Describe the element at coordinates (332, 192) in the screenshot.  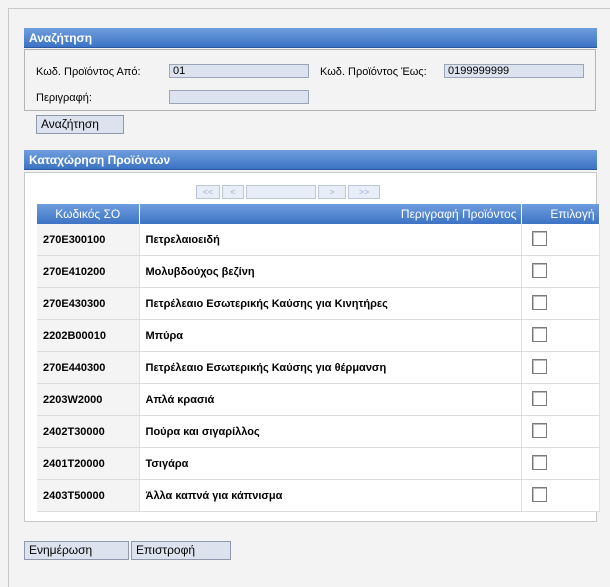
I see `pager-next-button: >` at that location.